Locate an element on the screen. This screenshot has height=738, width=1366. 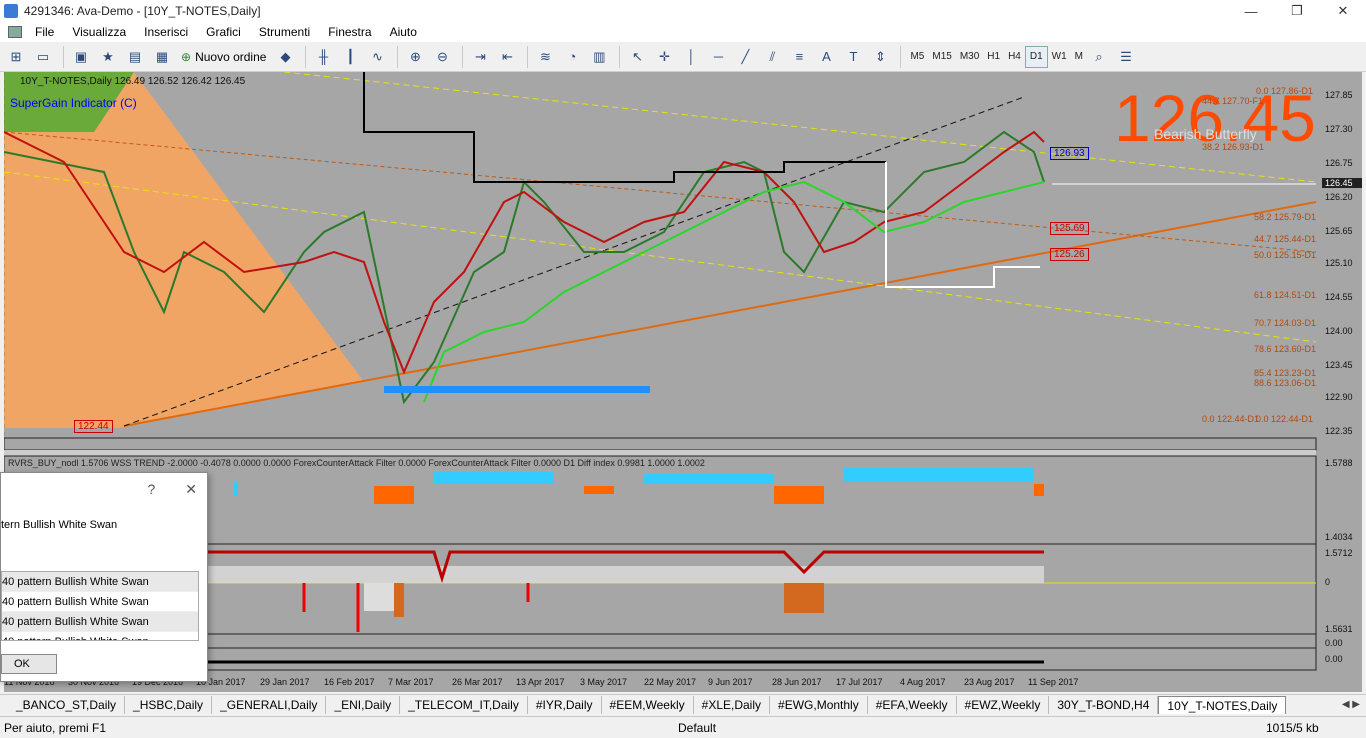
maximize-button: ❐ is located at coordinates (1297, 11).